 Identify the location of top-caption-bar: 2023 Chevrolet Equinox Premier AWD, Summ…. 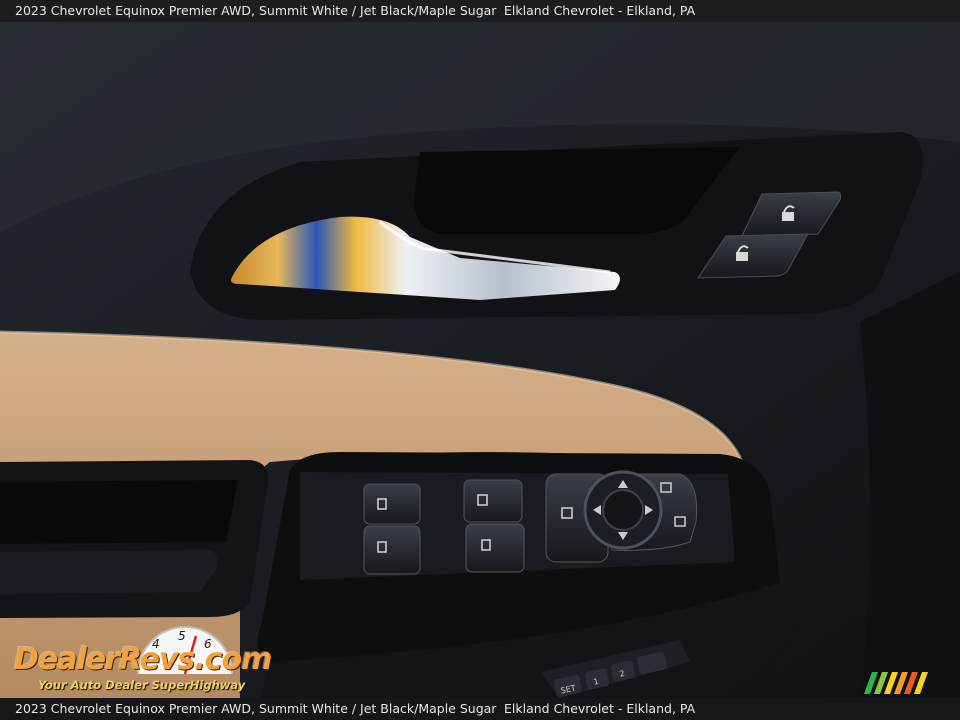
(480, 11).